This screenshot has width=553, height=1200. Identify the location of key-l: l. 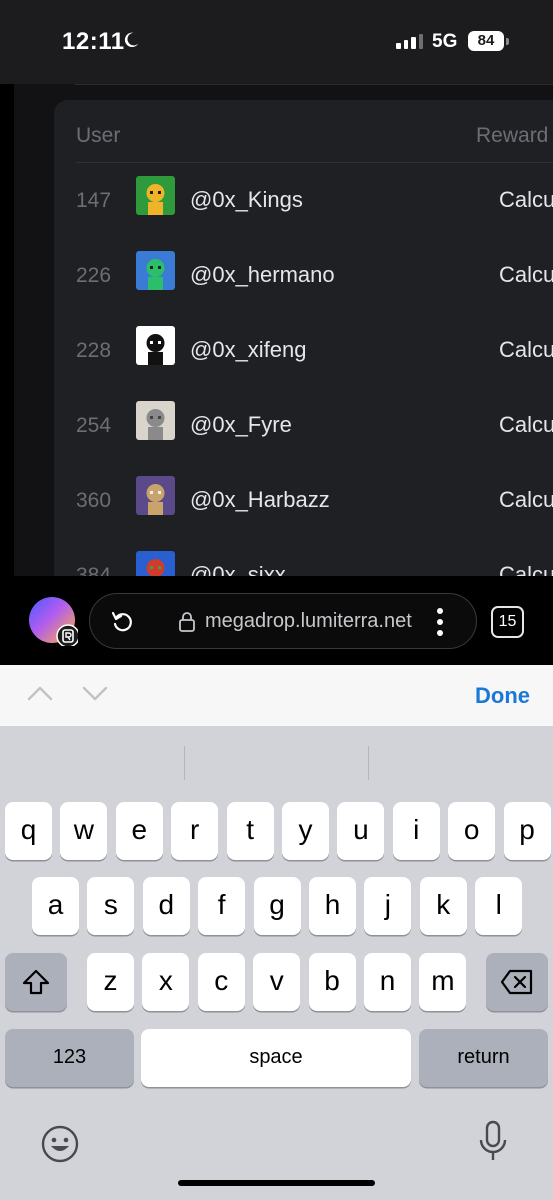
(499, 906).